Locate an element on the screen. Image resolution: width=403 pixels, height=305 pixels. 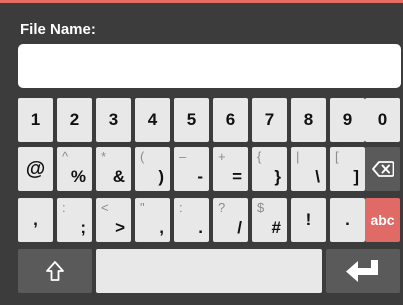
enter-icon is located at coordinates (363, 271).